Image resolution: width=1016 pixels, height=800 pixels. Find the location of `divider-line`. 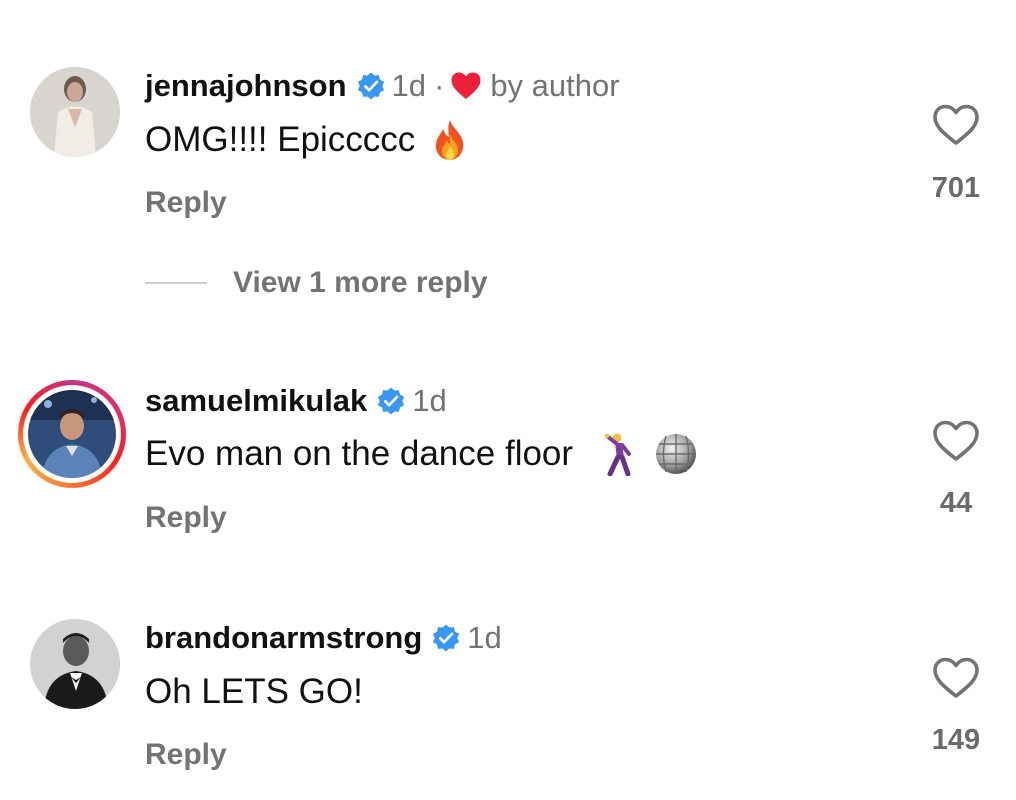

divider-line is located at coordinates (176, 283).